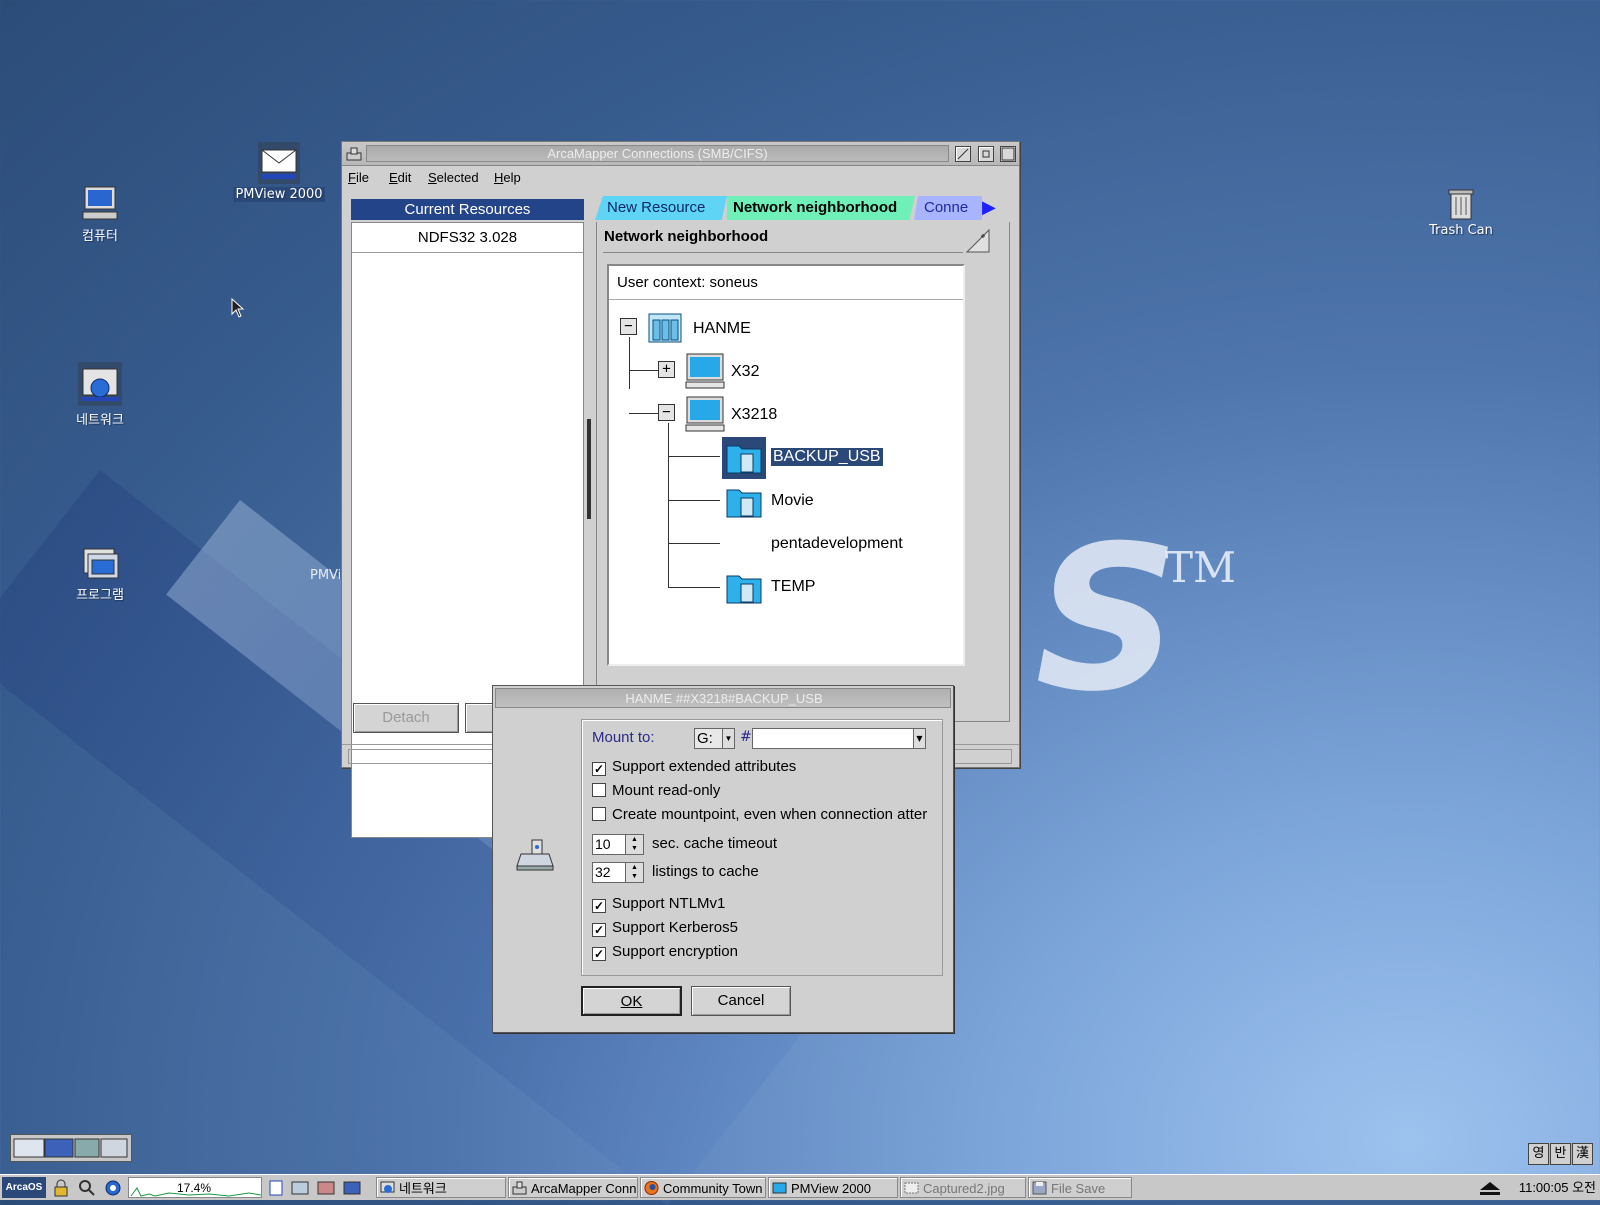 This screenshot has height=1205, width=1600. Describe the element at coordinates (1538, 1154) in the screenshot. I see `ime-english: 영` at that location.